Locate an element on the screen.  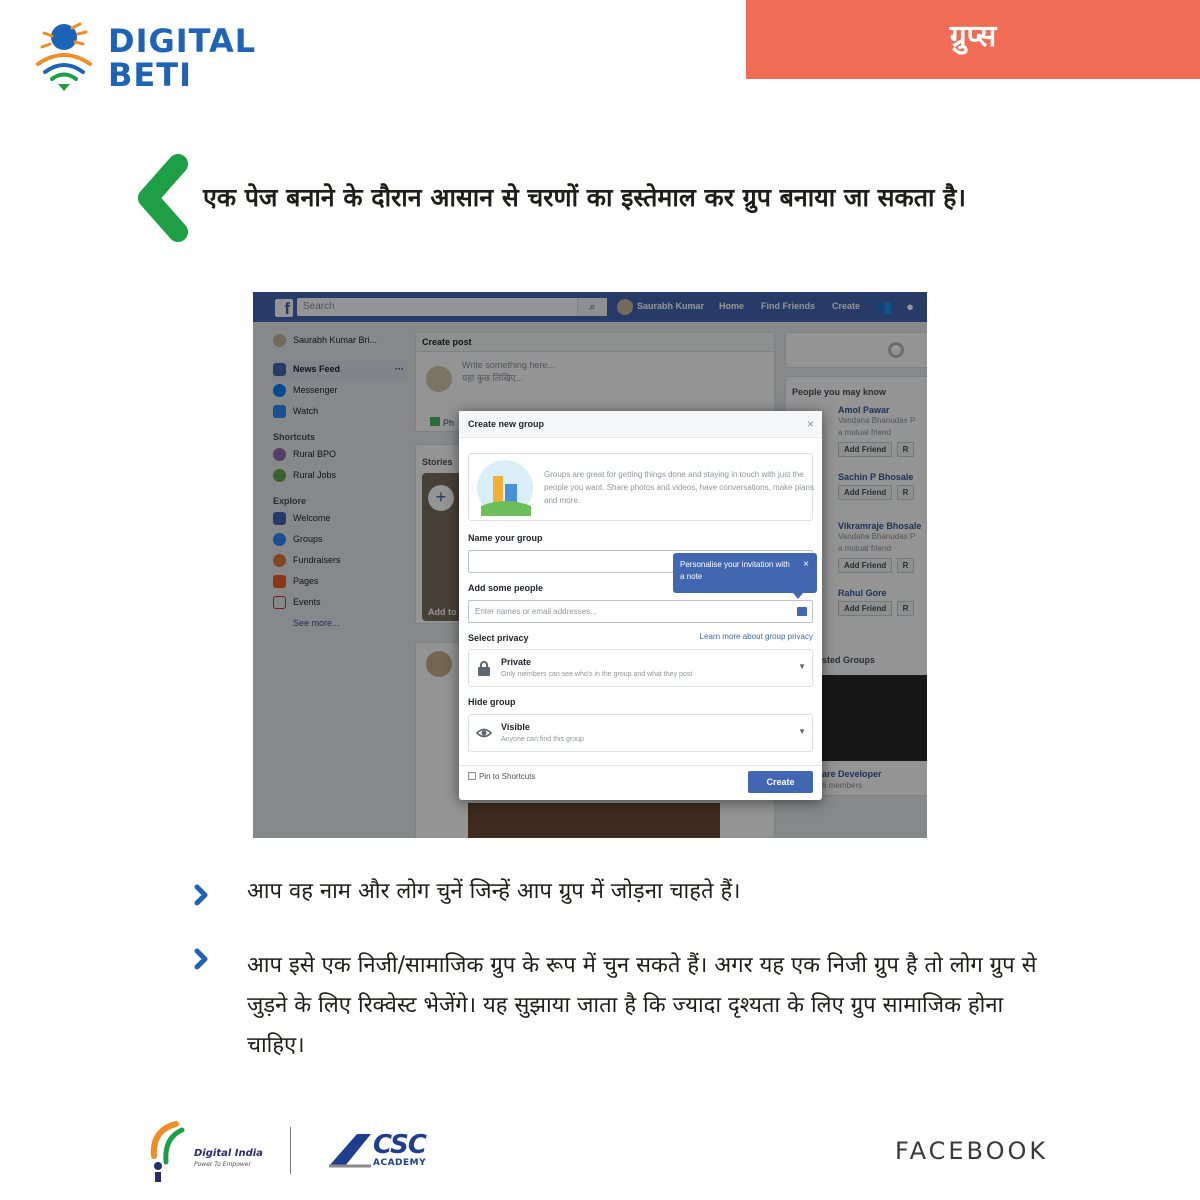
csc-subtitle: ACADEMY is located at coordinates (400, 1163).